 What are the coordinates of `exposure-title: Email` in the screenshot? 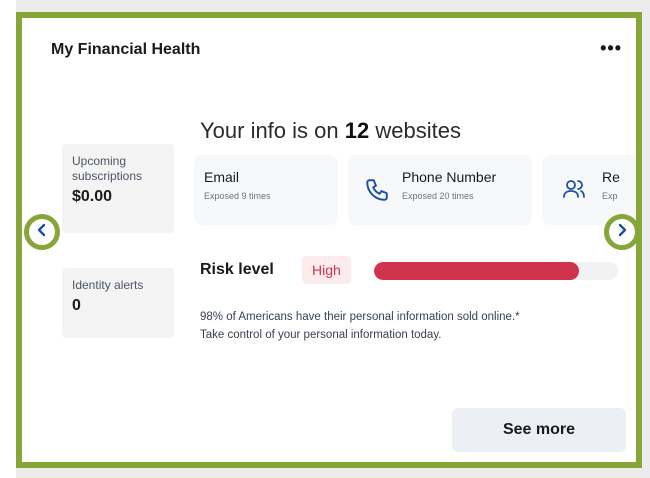 It's located at (222, 177).